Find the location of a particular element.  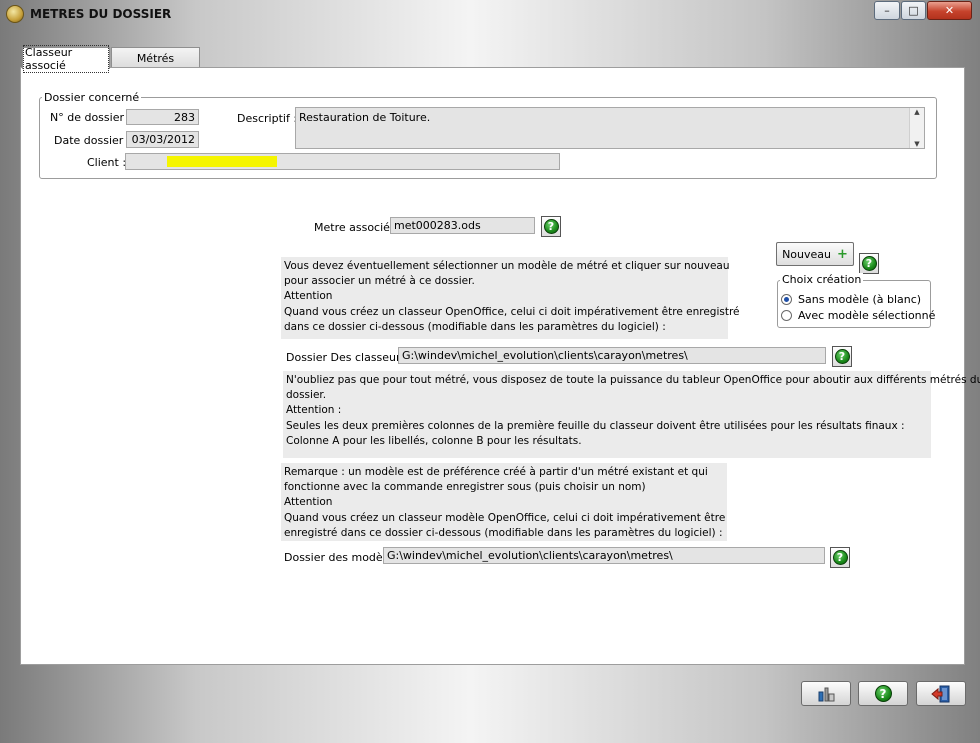

modeles-help-button: ? is located at coordinates (840, 557).